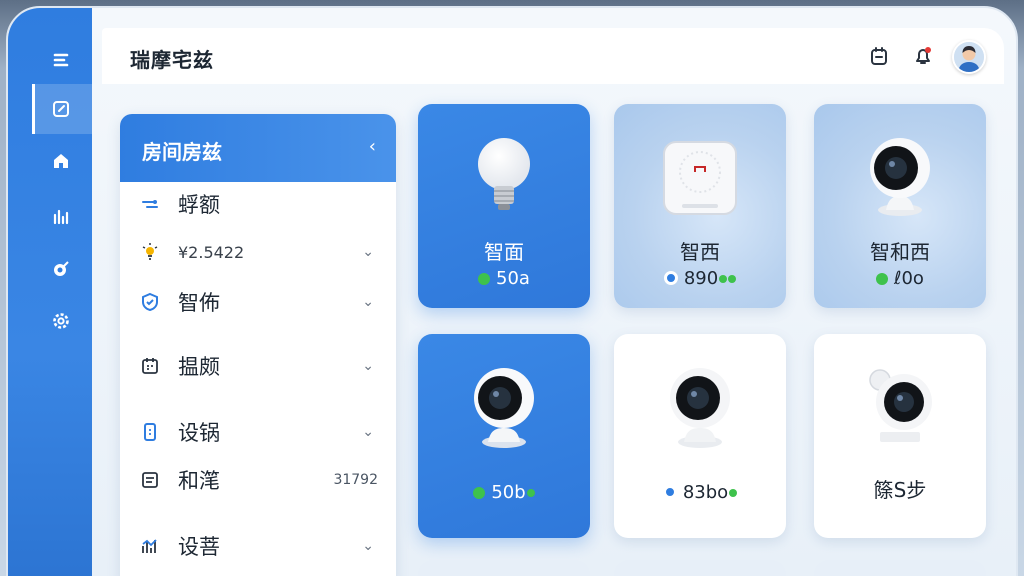 The height and width of the screenshot is (576, 1024). I want to click on list-icon, so click(150, 480).